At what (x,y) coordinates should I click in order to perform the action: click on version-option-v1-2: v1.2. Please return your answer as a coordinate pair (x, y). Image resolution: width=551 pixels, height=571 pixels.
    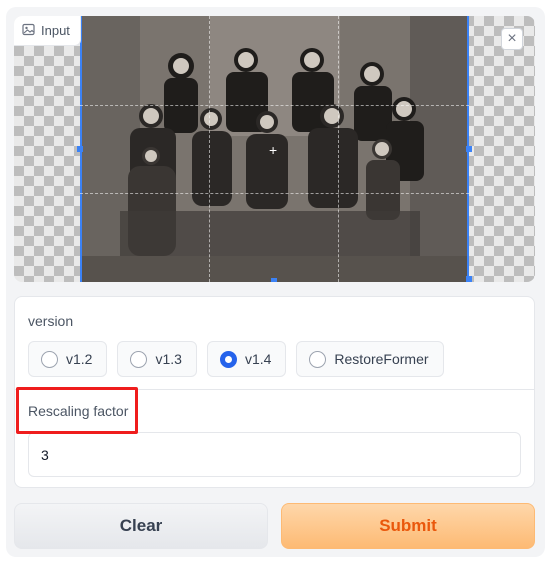
    Looking at the image, I should click on (68, 359).